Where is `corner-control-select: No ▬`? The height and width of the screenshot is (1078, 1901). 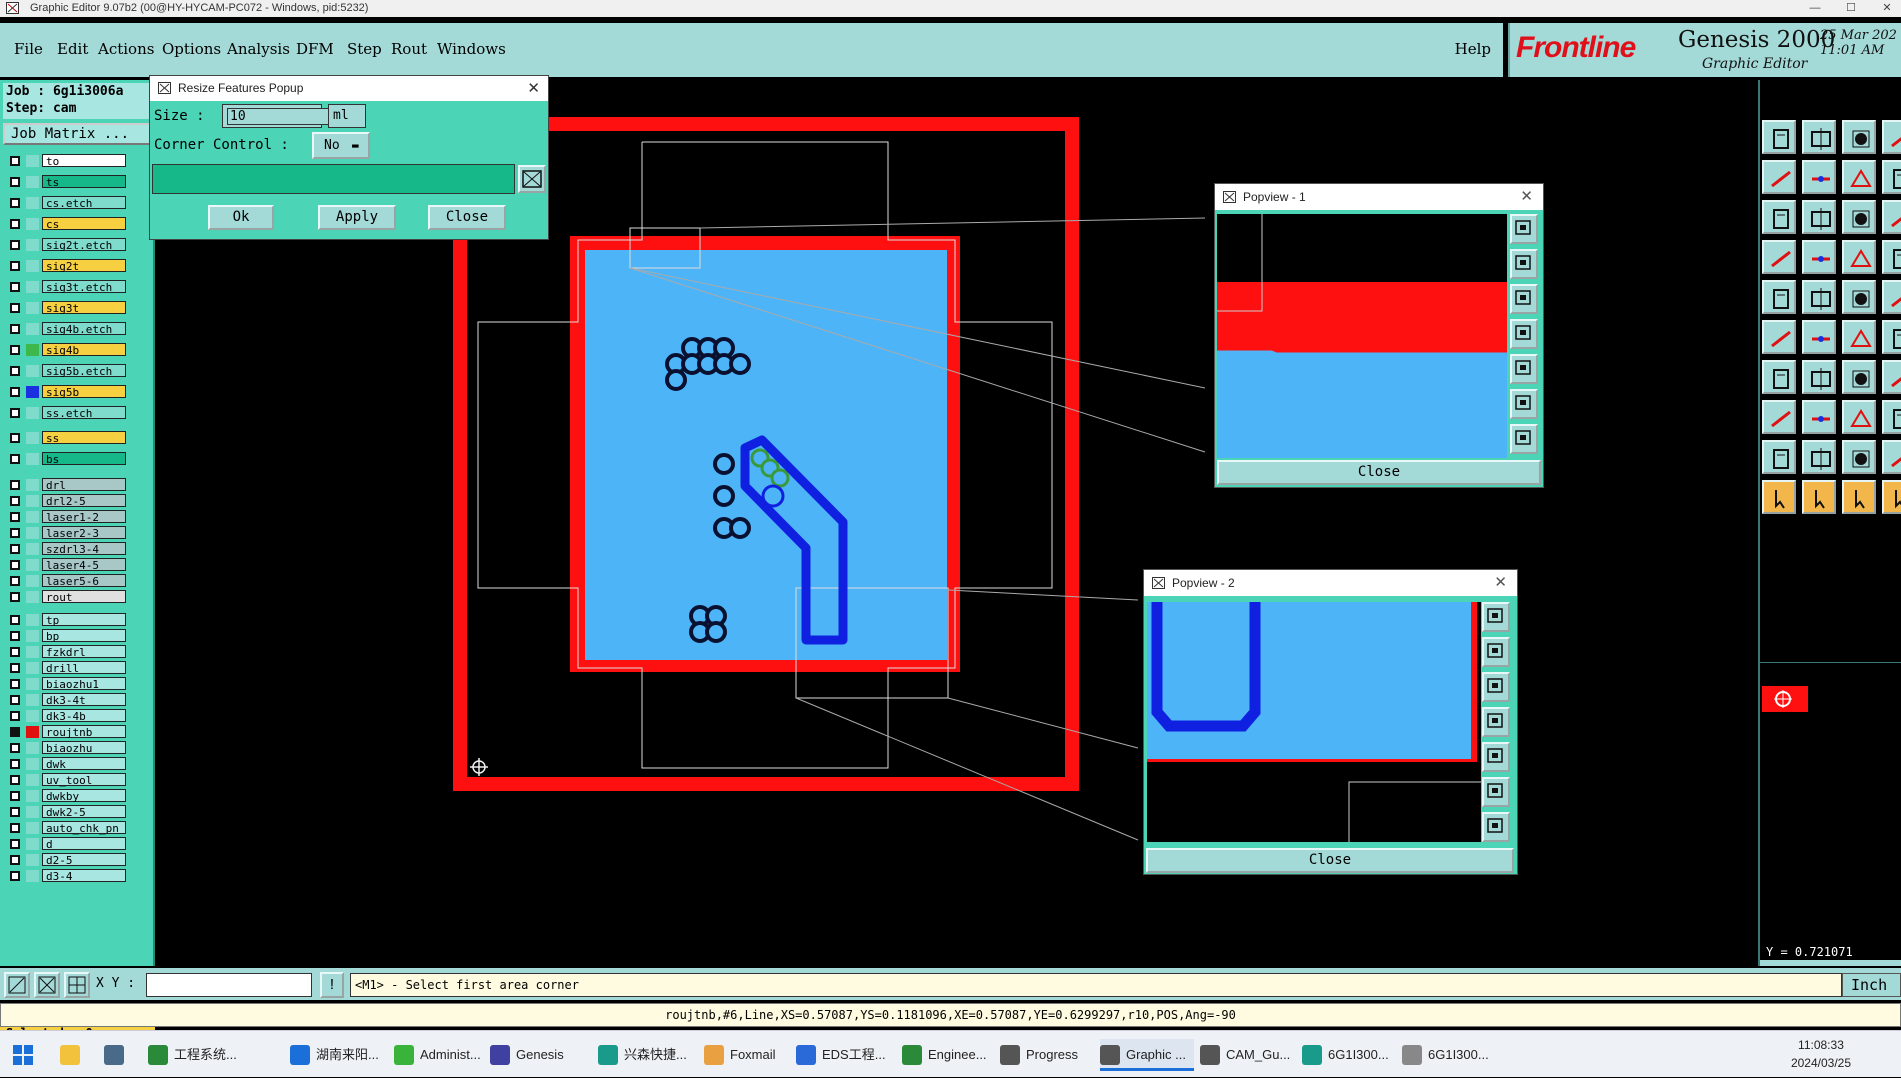 corner-control-select: No ▬ is located at coordinates (341, 145).